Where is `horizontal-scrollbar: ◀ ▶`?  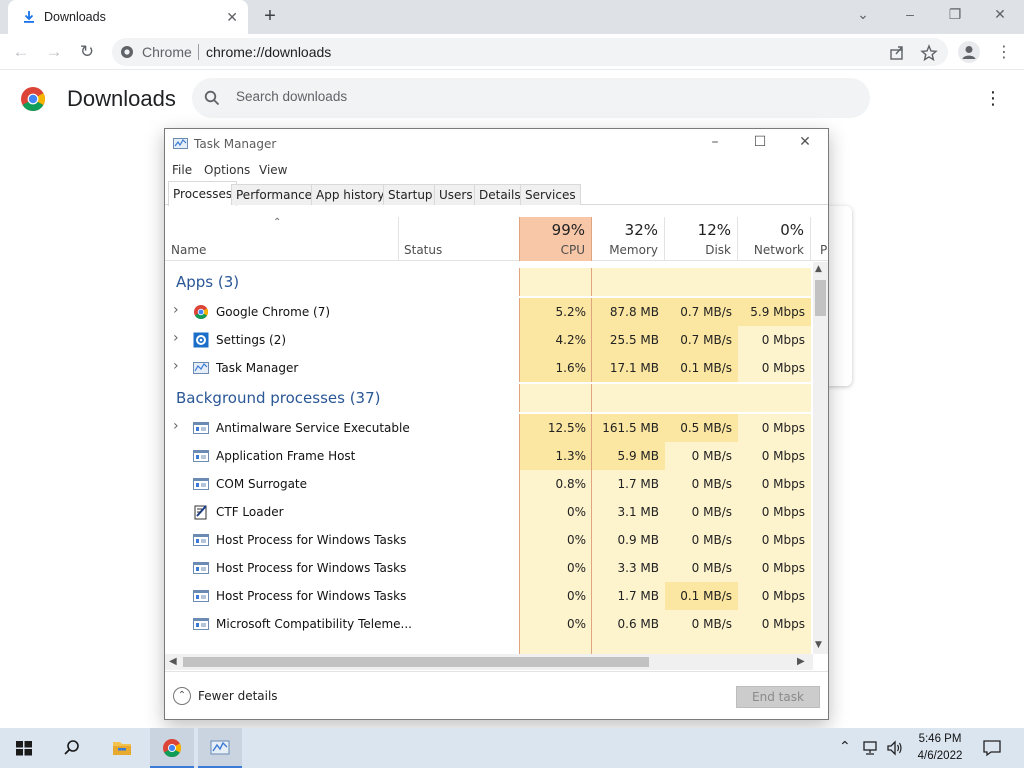 horizontal-scrollbar: ◀ ▶ is located at coordinates (489, 662).